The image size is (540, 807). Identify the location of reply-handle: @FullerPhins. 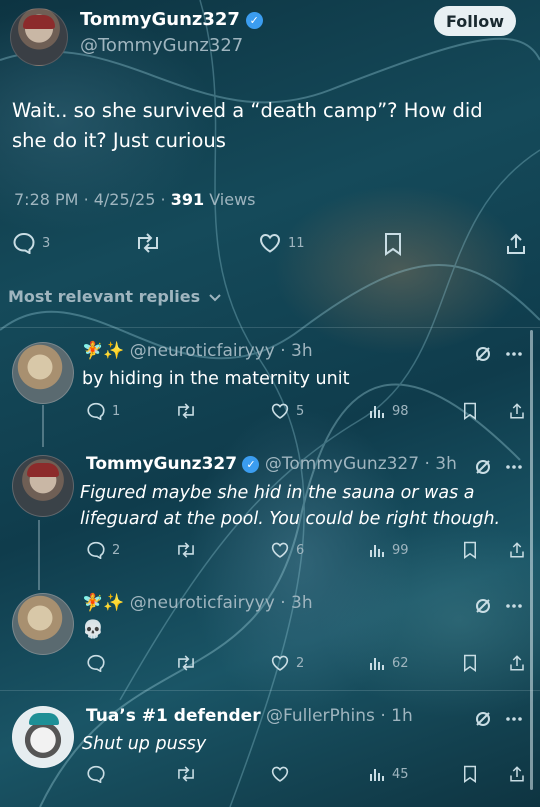
(320, 716).